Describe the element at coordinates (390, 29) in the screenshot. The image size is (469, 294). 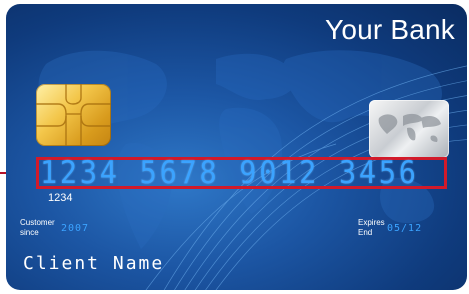
I see `bank-name: Your Bank` at that location.